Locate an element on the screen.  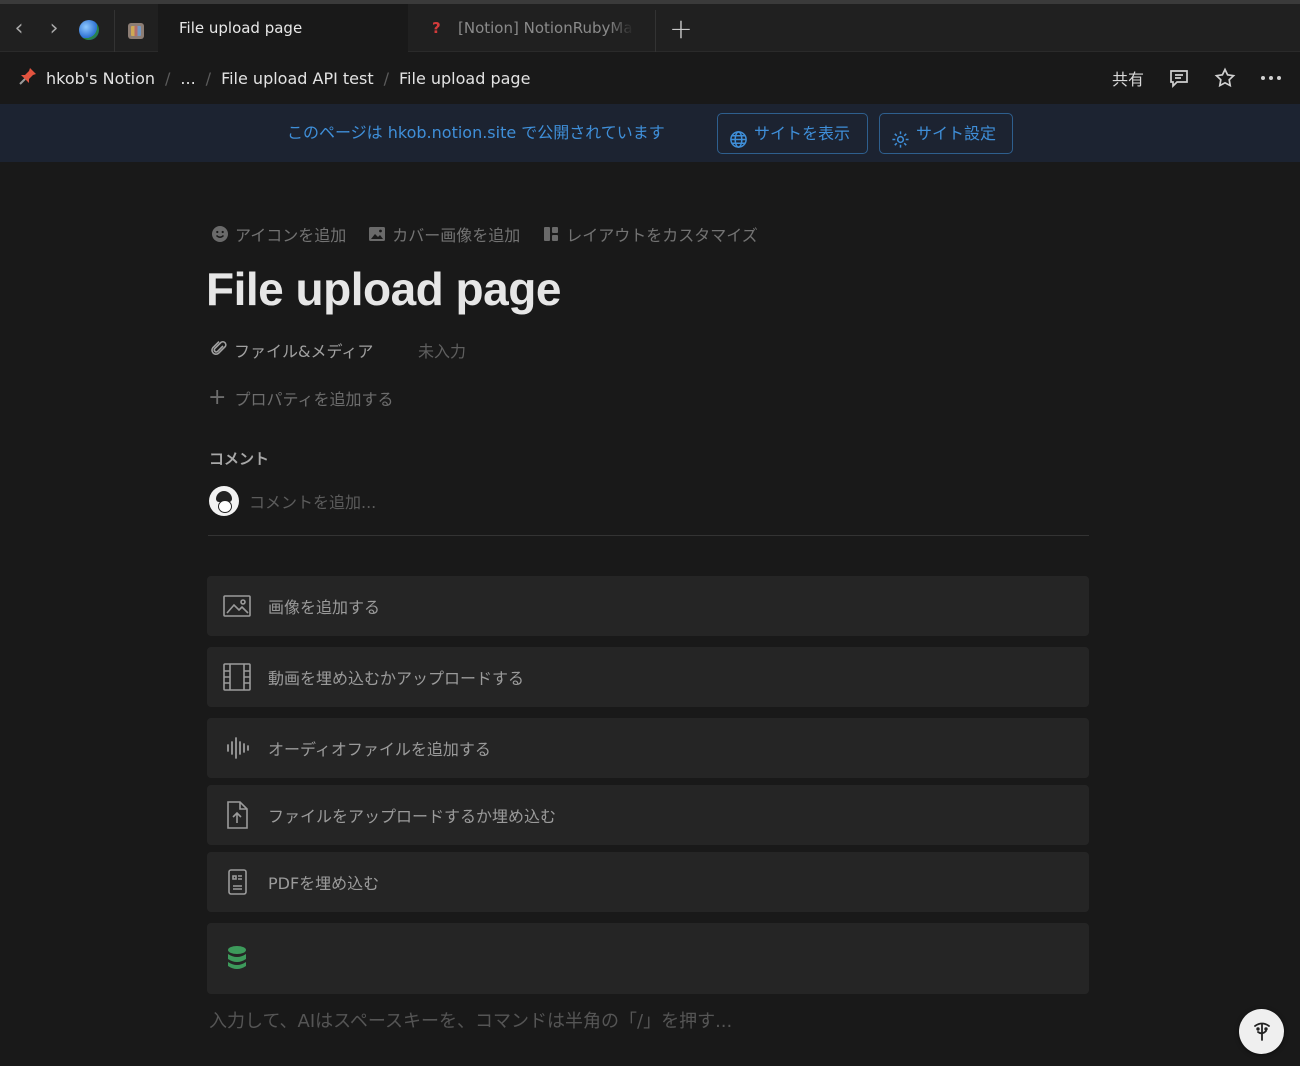
film-icon is located at coordinates (237, 677).